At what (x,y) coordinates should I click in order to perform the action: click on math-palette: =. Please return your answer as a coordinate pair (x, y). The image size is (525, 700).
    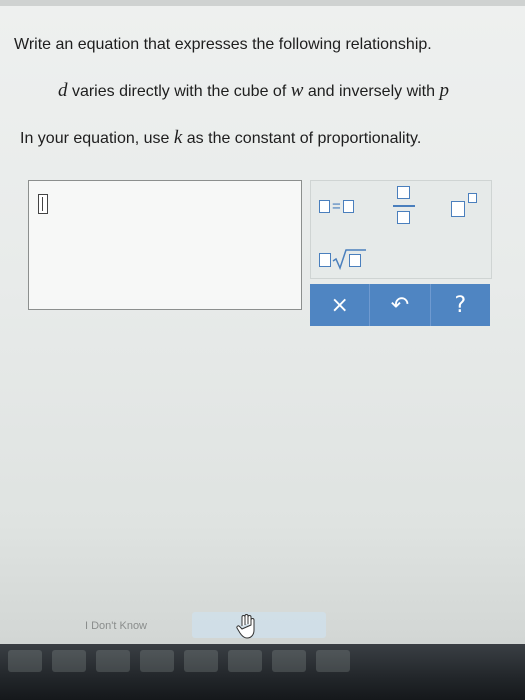
    Looking at the image, I should click on (401, 229).